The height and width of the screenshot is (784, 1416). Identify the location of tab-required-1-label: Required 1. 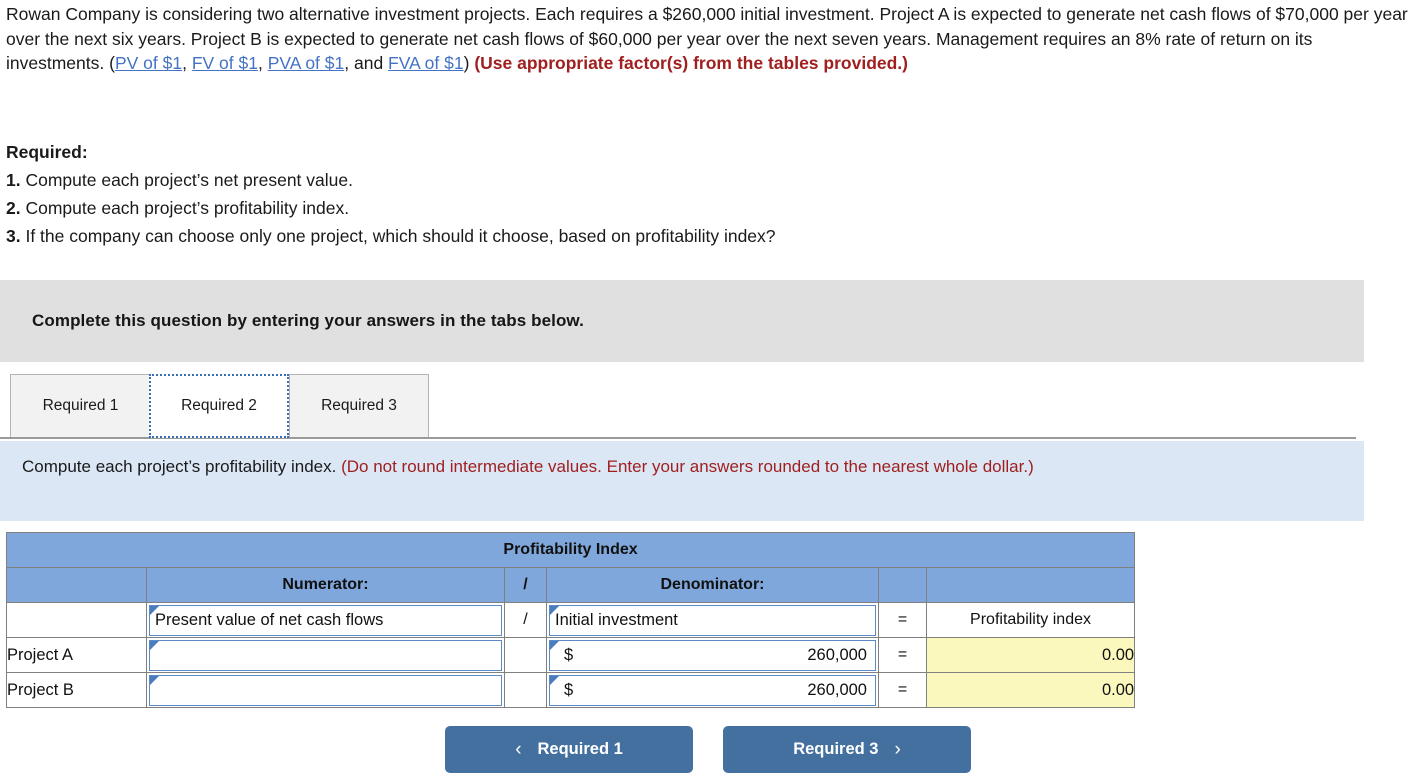
(80, 405).